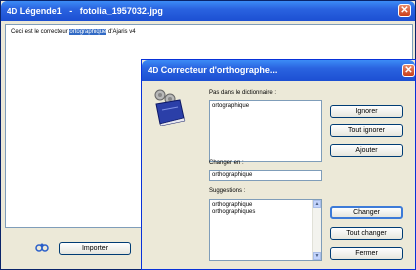 This screenshot has height=270, width=416. I want to click on spell-dialog-titlebar: 4D Correcteur d'orthographe... ✕, so click(278, 70).